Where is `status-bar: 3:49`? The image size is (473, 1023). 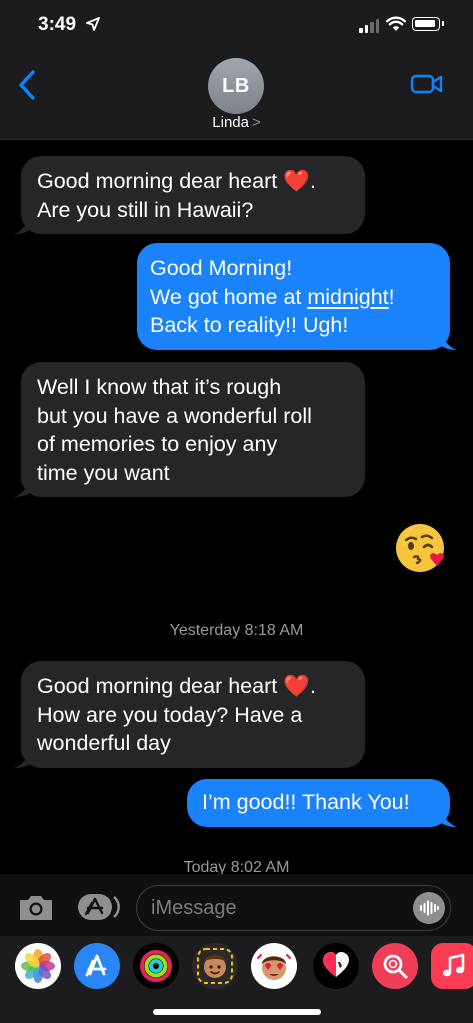 status-bar: 3:49 is located at coordinates (236, 26).